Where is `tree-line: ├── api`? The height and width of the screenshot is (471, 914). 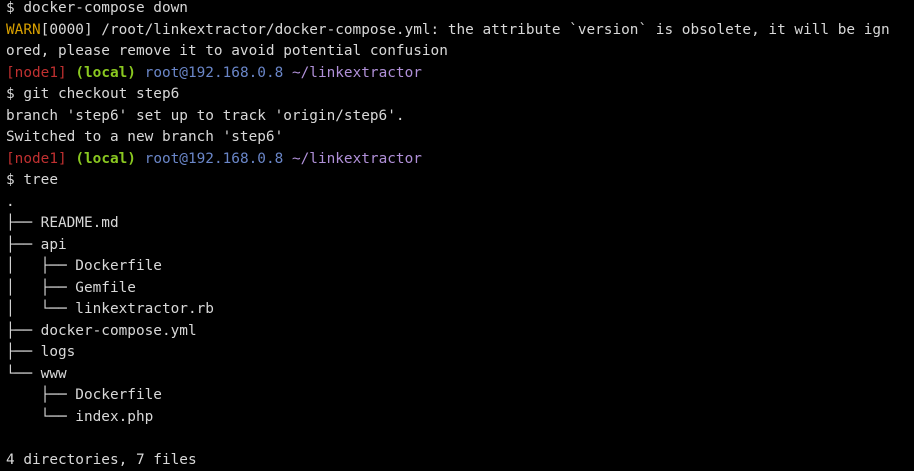
tree-line: ├── api is located at coordinates (36, 244).